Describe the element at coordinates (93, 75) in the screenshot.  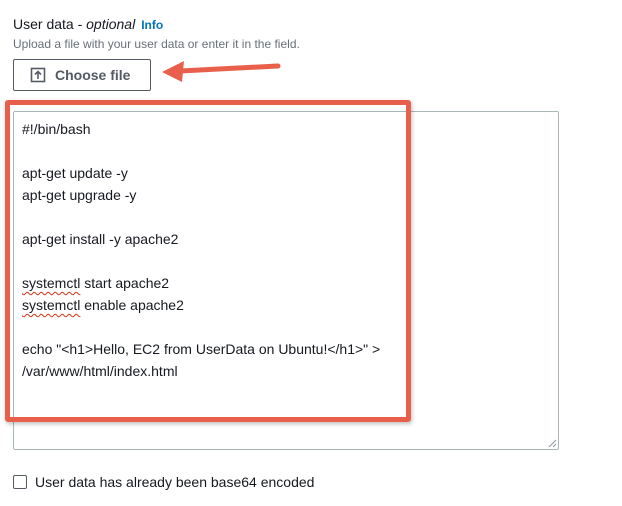
I see `choose-file-label: Choose file` at that location.